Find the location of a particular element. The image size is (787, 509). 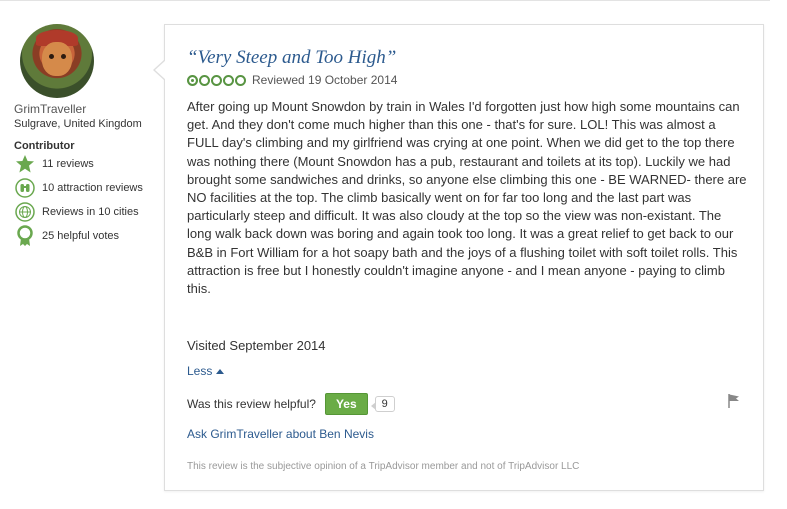

review-date: Reviewed 19 October 2014 is located at coordinates (325, 80).